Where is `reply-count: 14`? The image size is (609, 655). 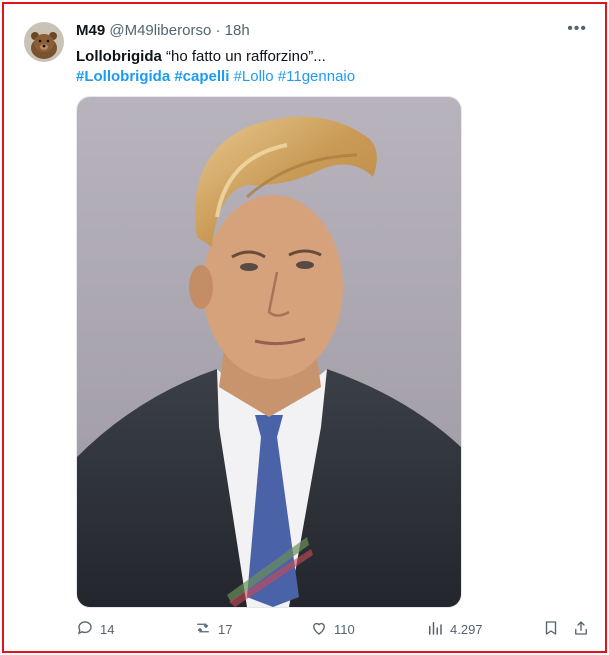 reply-count: 14 is located at coordinates (107, 629).